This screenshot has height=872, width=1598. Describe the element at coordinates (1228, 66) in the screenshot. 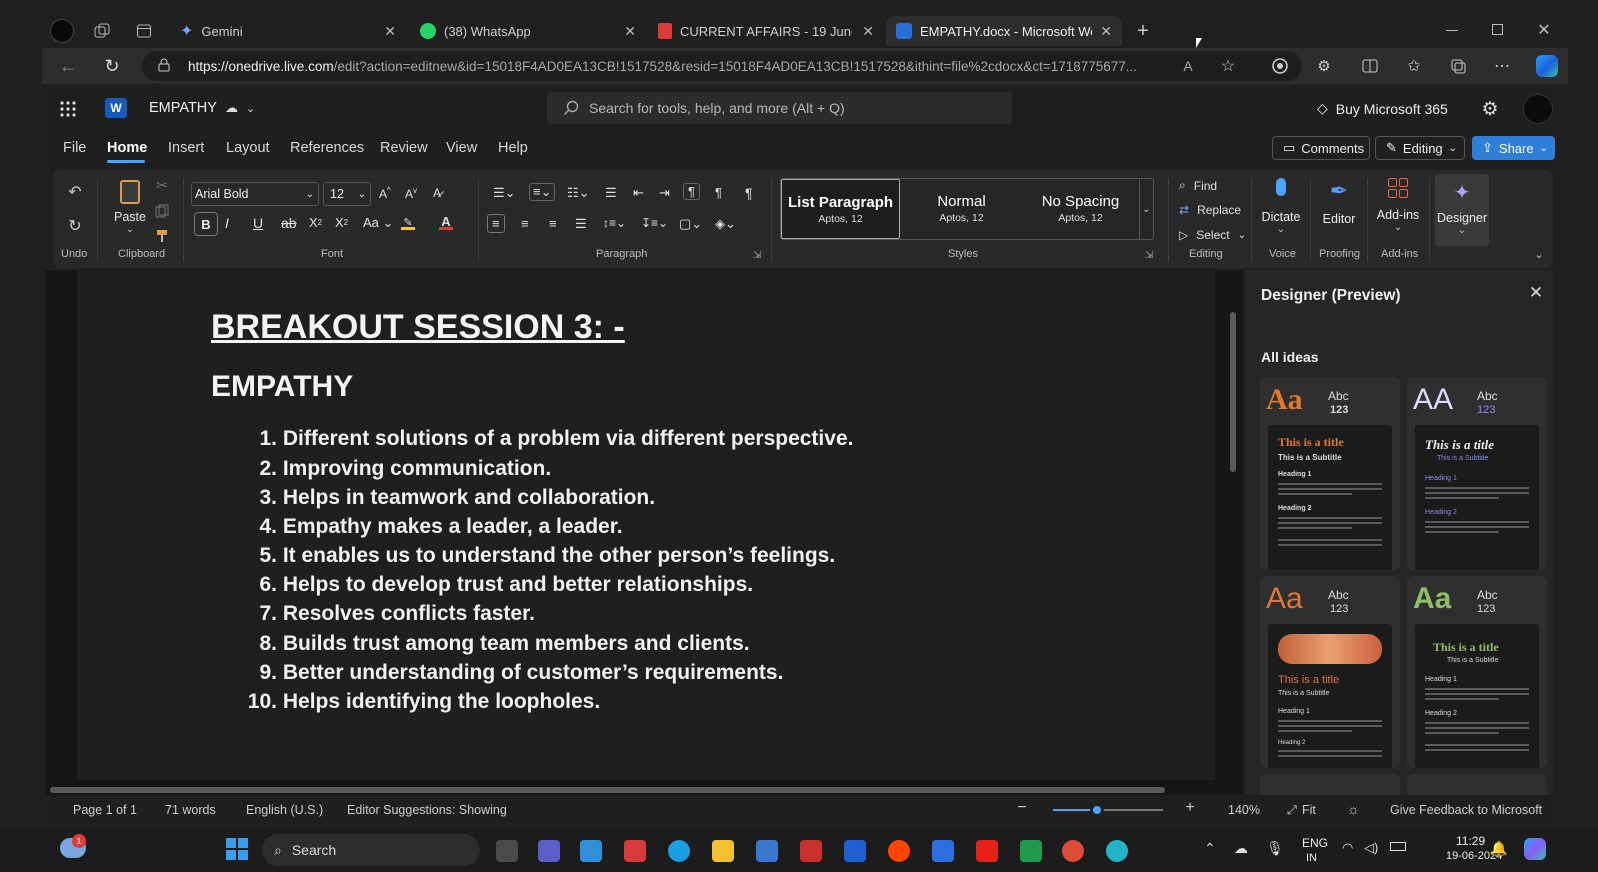

I see `favorite-star-icon: ☆` at that location.